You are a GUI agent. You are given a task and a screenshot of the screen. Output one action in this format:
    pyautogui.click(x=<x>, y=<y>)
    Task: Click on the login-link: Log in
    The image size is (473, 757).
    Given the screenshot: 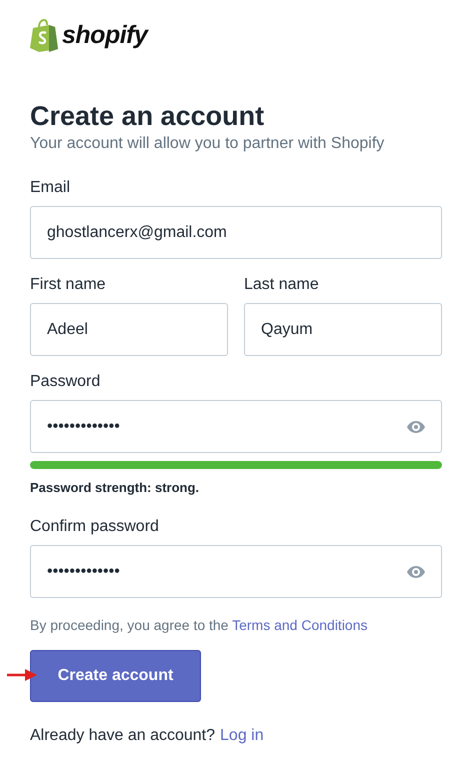 What is the action you would take?
    pyautogui.click(x=242, y=736)
    